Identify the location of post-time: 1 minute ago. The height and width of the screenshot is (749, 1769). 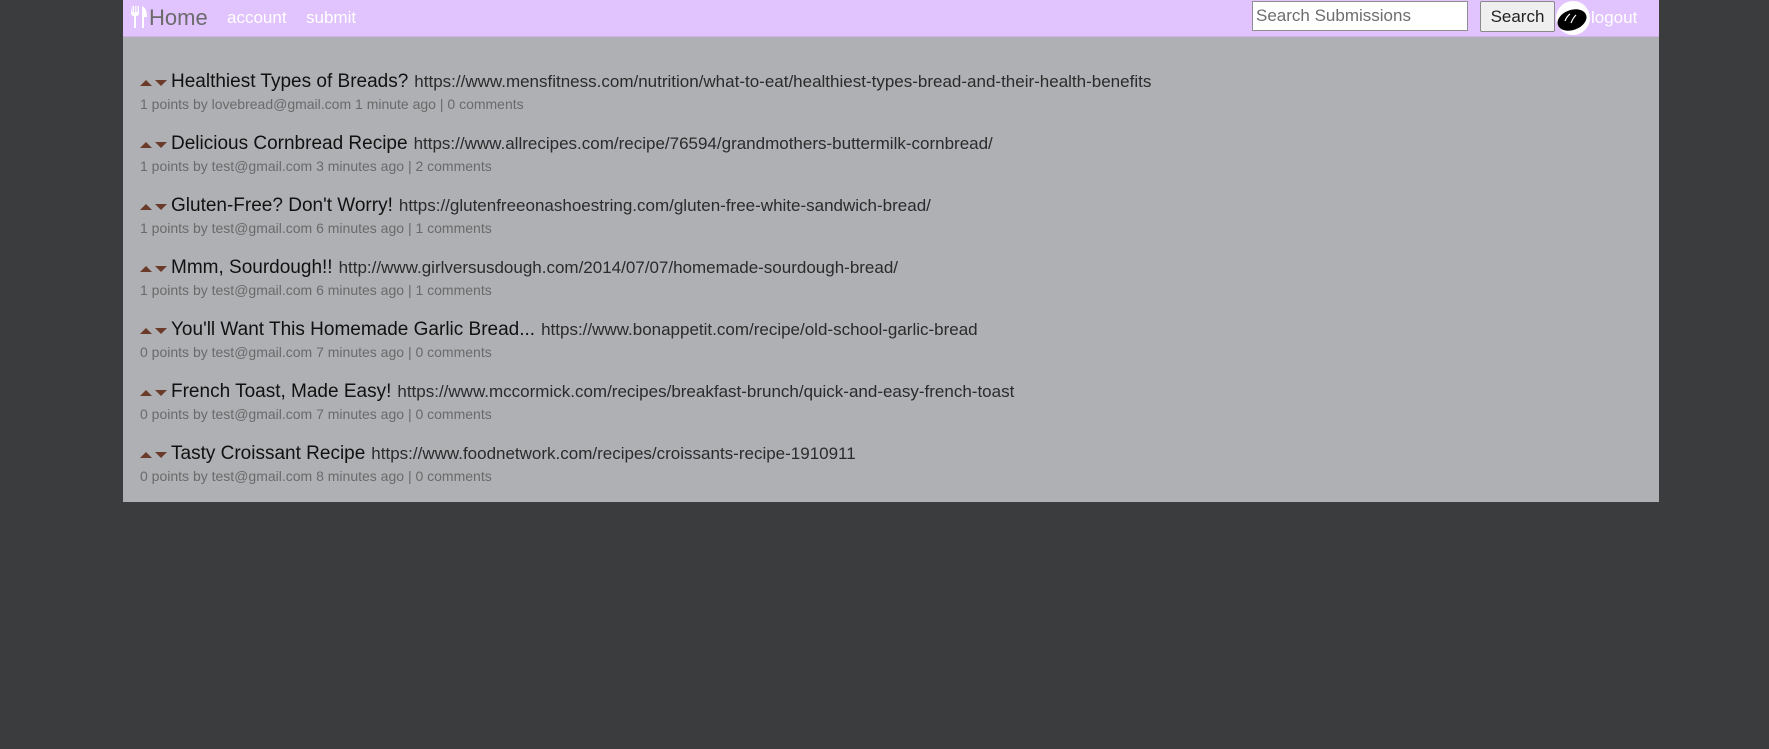
(395, 104).